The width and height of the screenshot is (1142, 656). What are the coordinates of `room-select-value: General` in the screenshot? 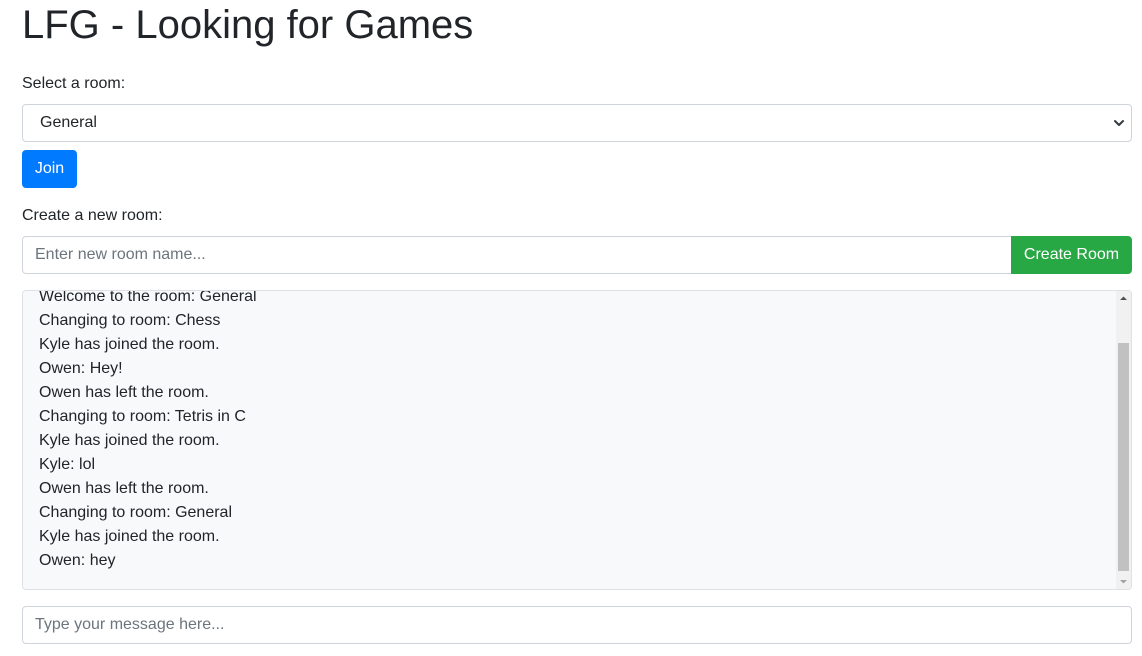 It's located at (68, 122).